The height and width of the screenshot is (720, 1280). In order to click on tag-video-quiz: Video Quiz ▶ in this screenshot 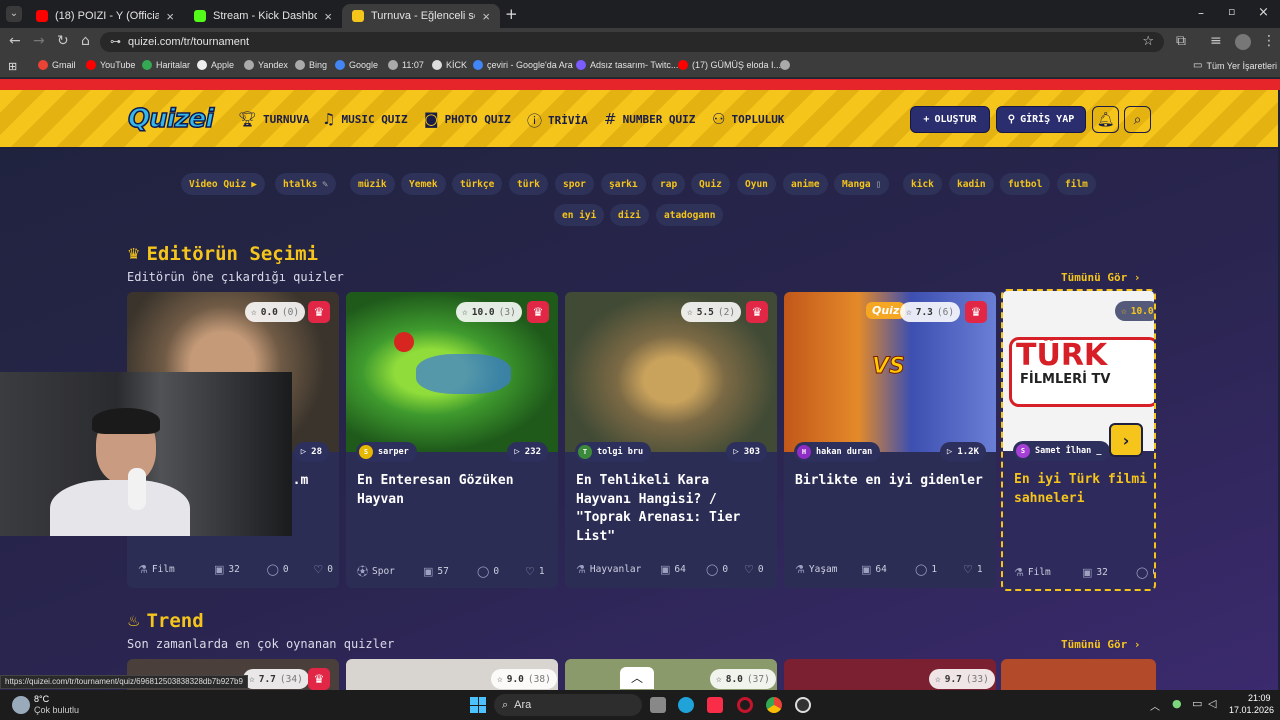, I will do `click(223, 184)`.